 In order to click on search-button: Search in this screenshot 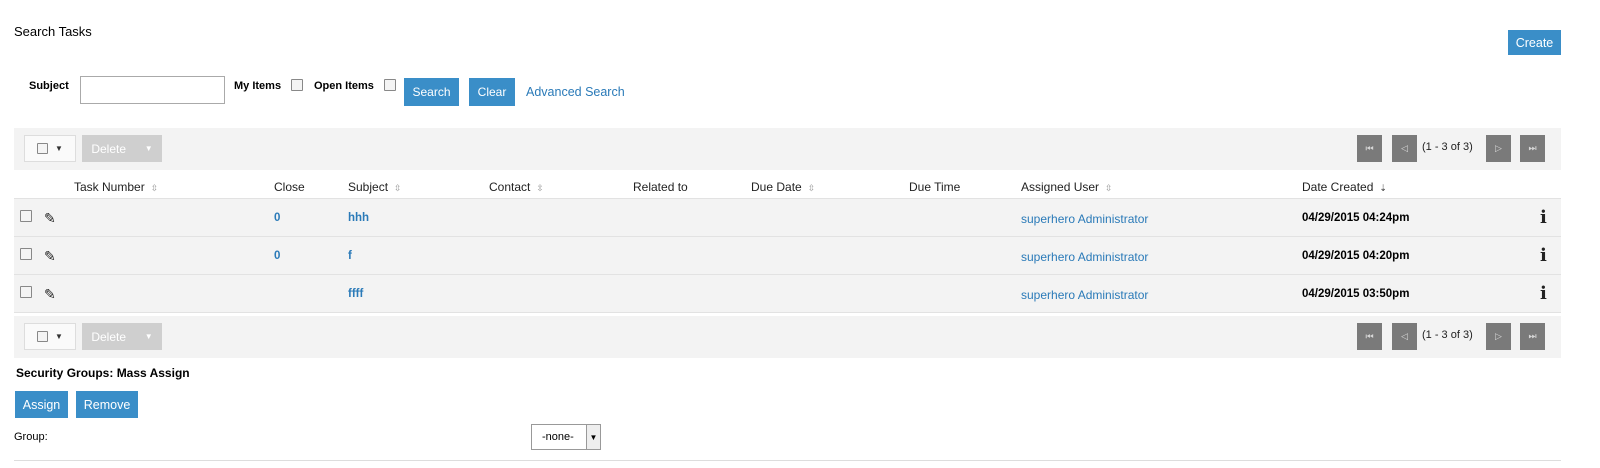, I will do `click(431, 92)`.